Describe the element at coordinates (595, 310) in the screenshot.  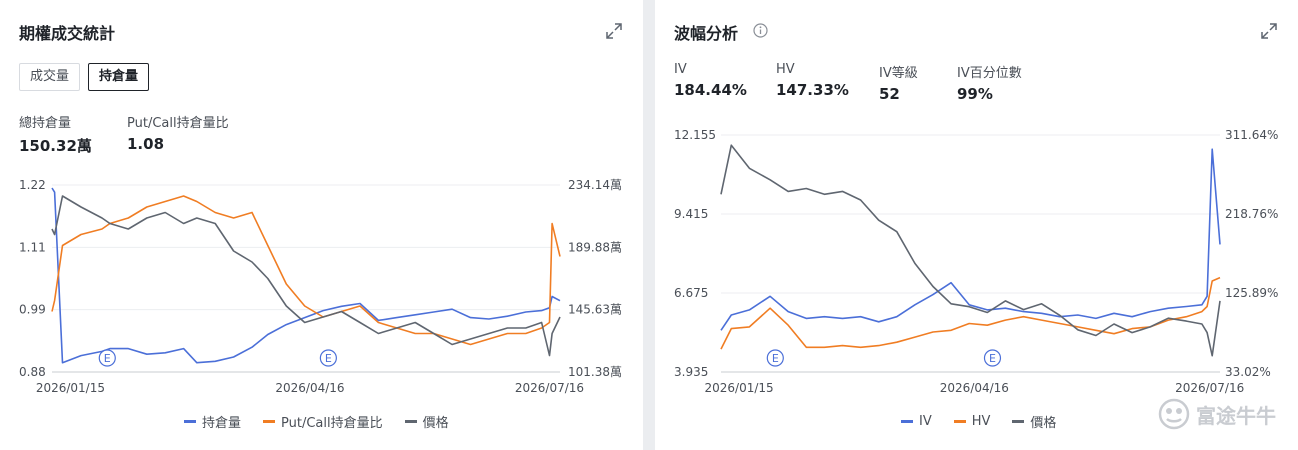
I see `y-tick-label-right: 145.63萬` at that location.